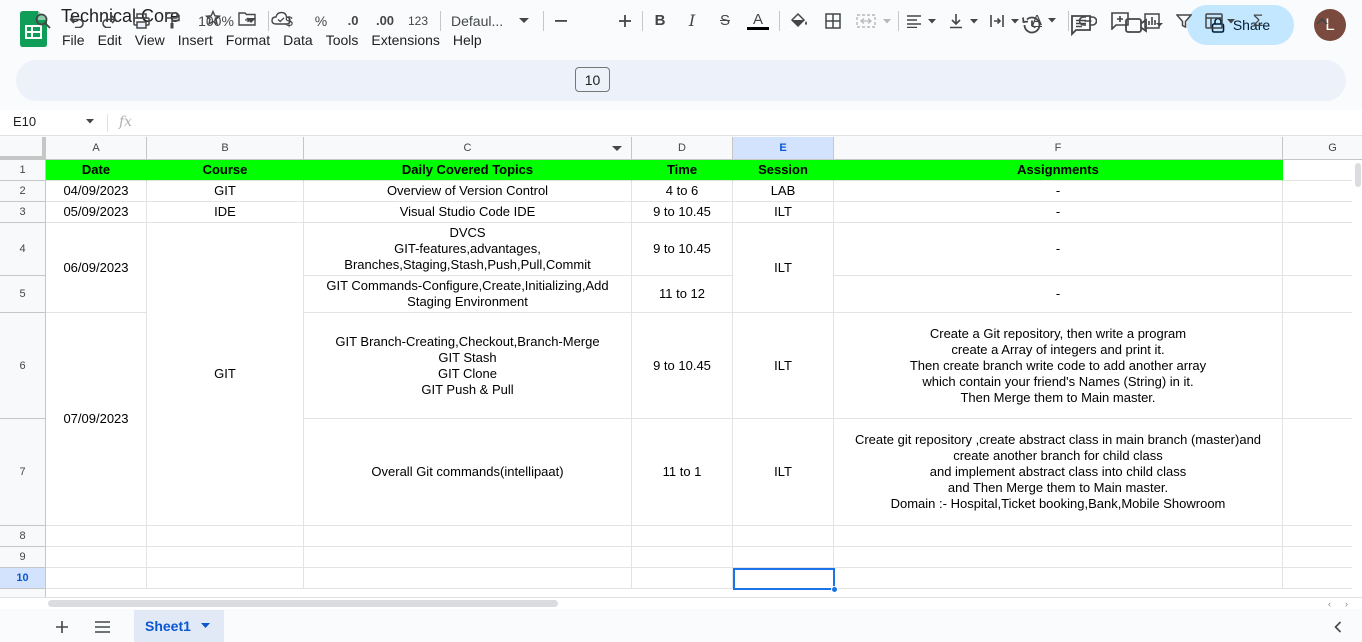  Describe the element at coordinates (682, 366) in the screenshot. I see `cell-d6: 9 to 10.45` at that location.